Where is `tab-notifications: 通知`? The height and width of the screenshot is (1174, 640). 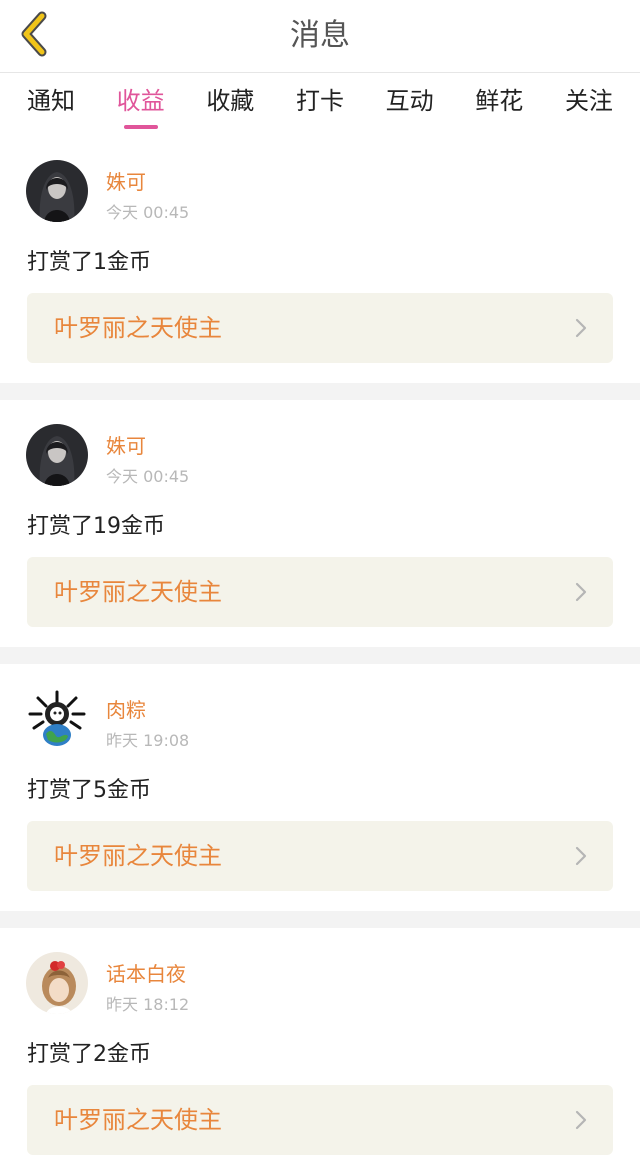
tab-notifications: 通知 is located at coordinates (51, 104).